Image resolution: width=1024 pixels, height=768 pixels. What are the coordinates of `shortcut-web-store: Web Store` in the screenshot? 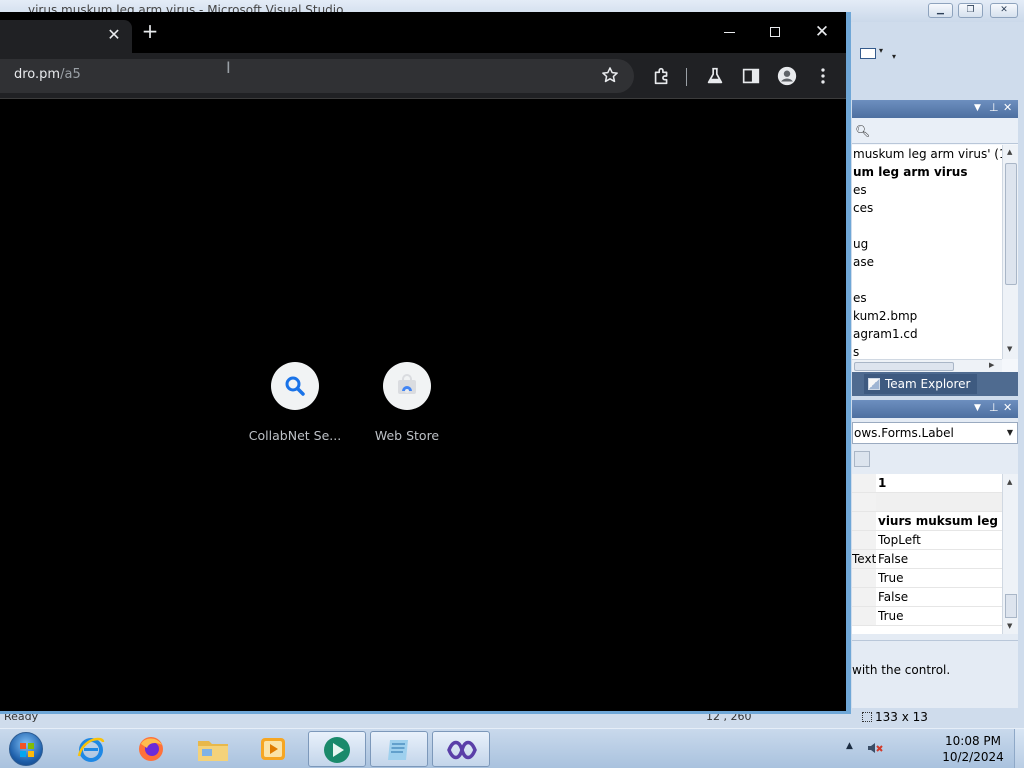 It's located at (407, 407).